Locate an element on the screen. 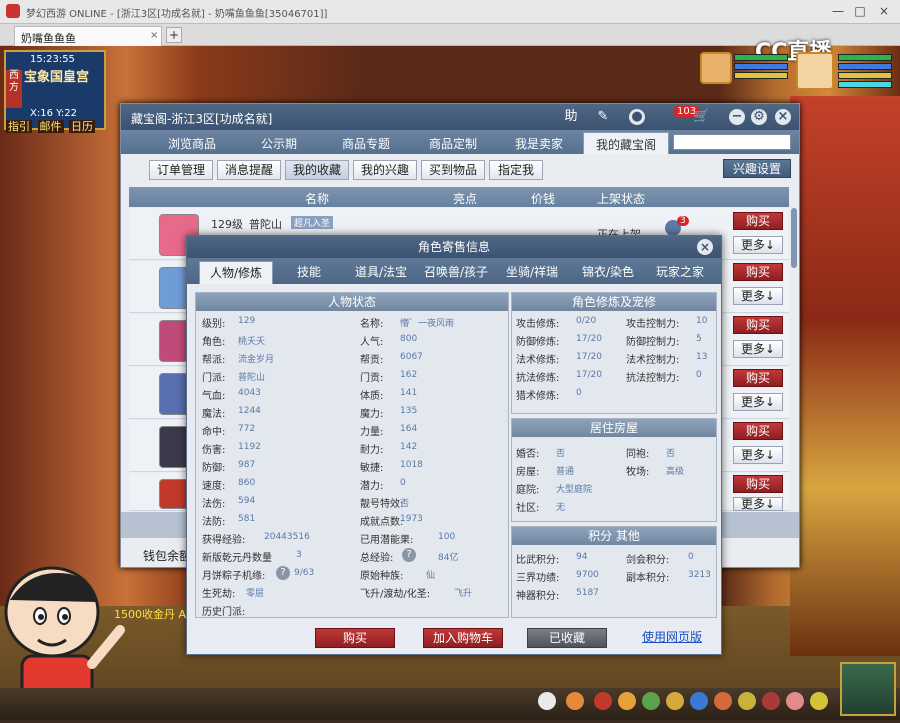 The image size is (900, 723). list-scrollbar is located at coordinates (794, 238).